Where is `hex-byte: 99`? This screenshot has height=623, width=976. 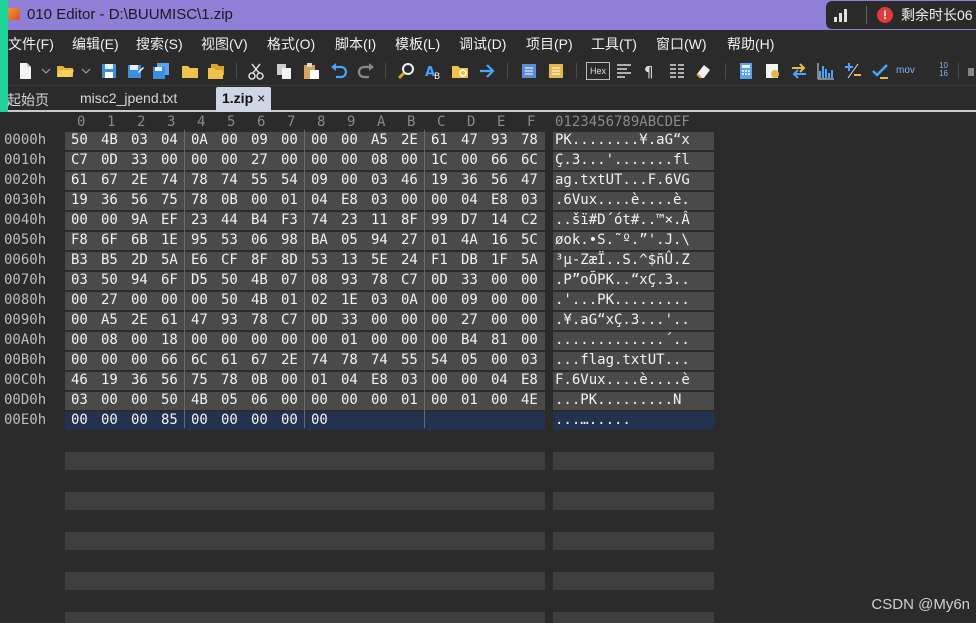 hex-byte: 99 is located at coordinates (439, 220).